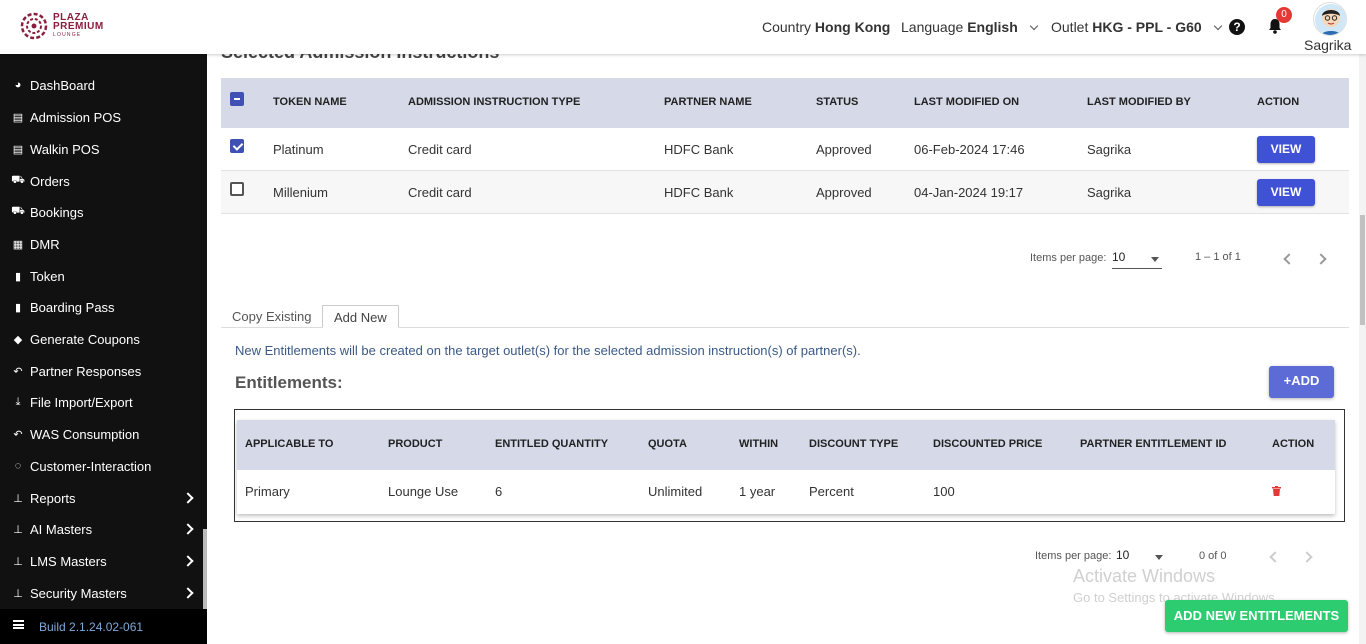 This screenshot has height=644, width=1366. I want to click on tag-icon: ◆, so click(18, 339).